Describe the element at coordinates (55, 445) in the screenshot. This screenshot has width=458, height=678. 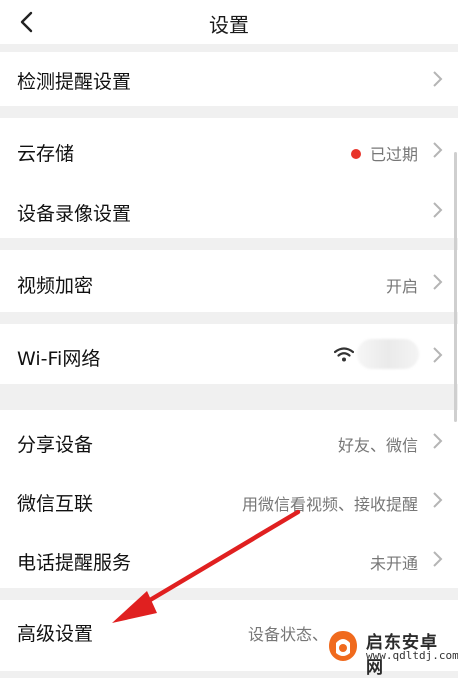
I see `row-label: 分享设备` at that location.